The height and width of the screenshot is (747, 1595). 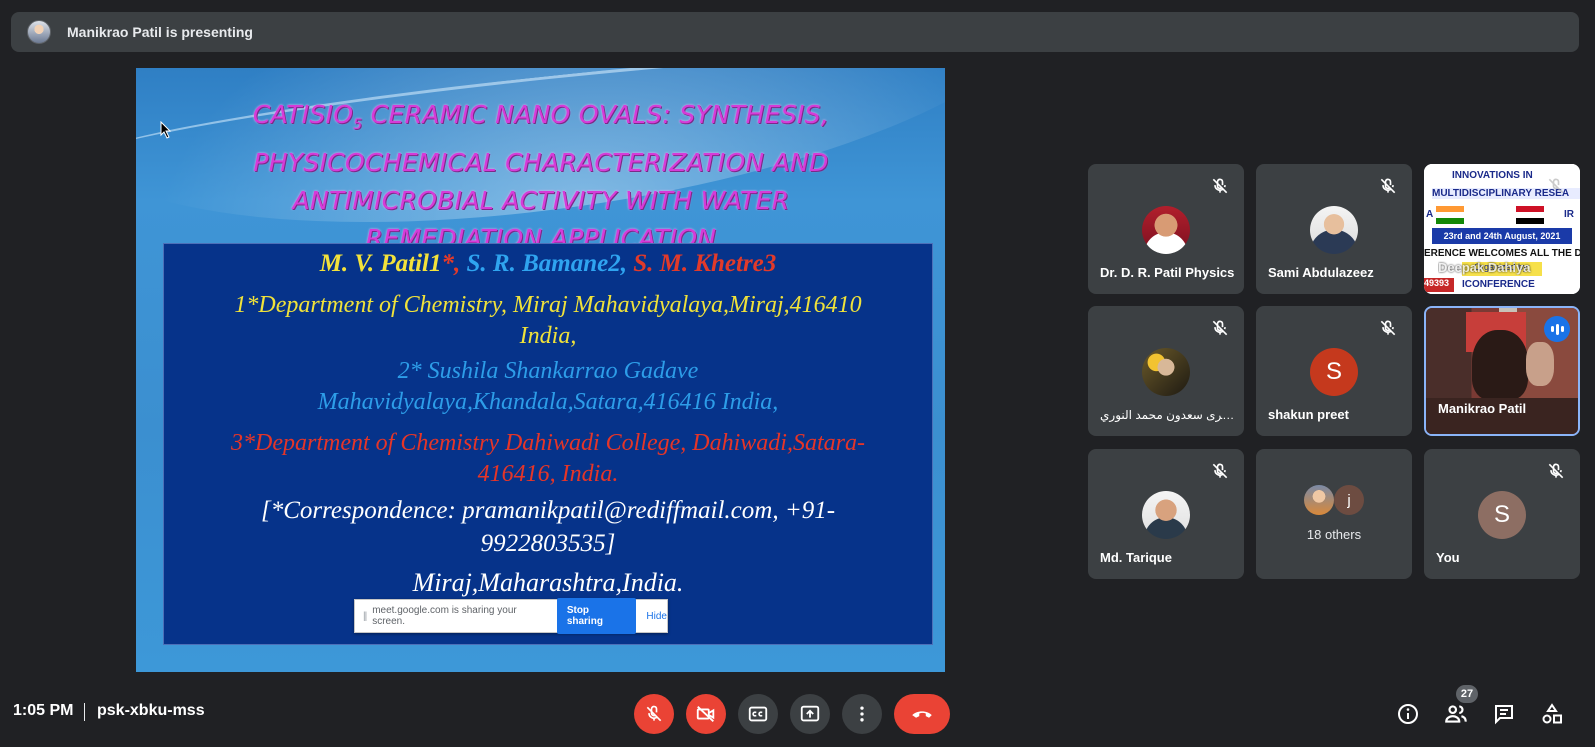 I want to click on banner-text: IR, so click(x=1569, y=214).